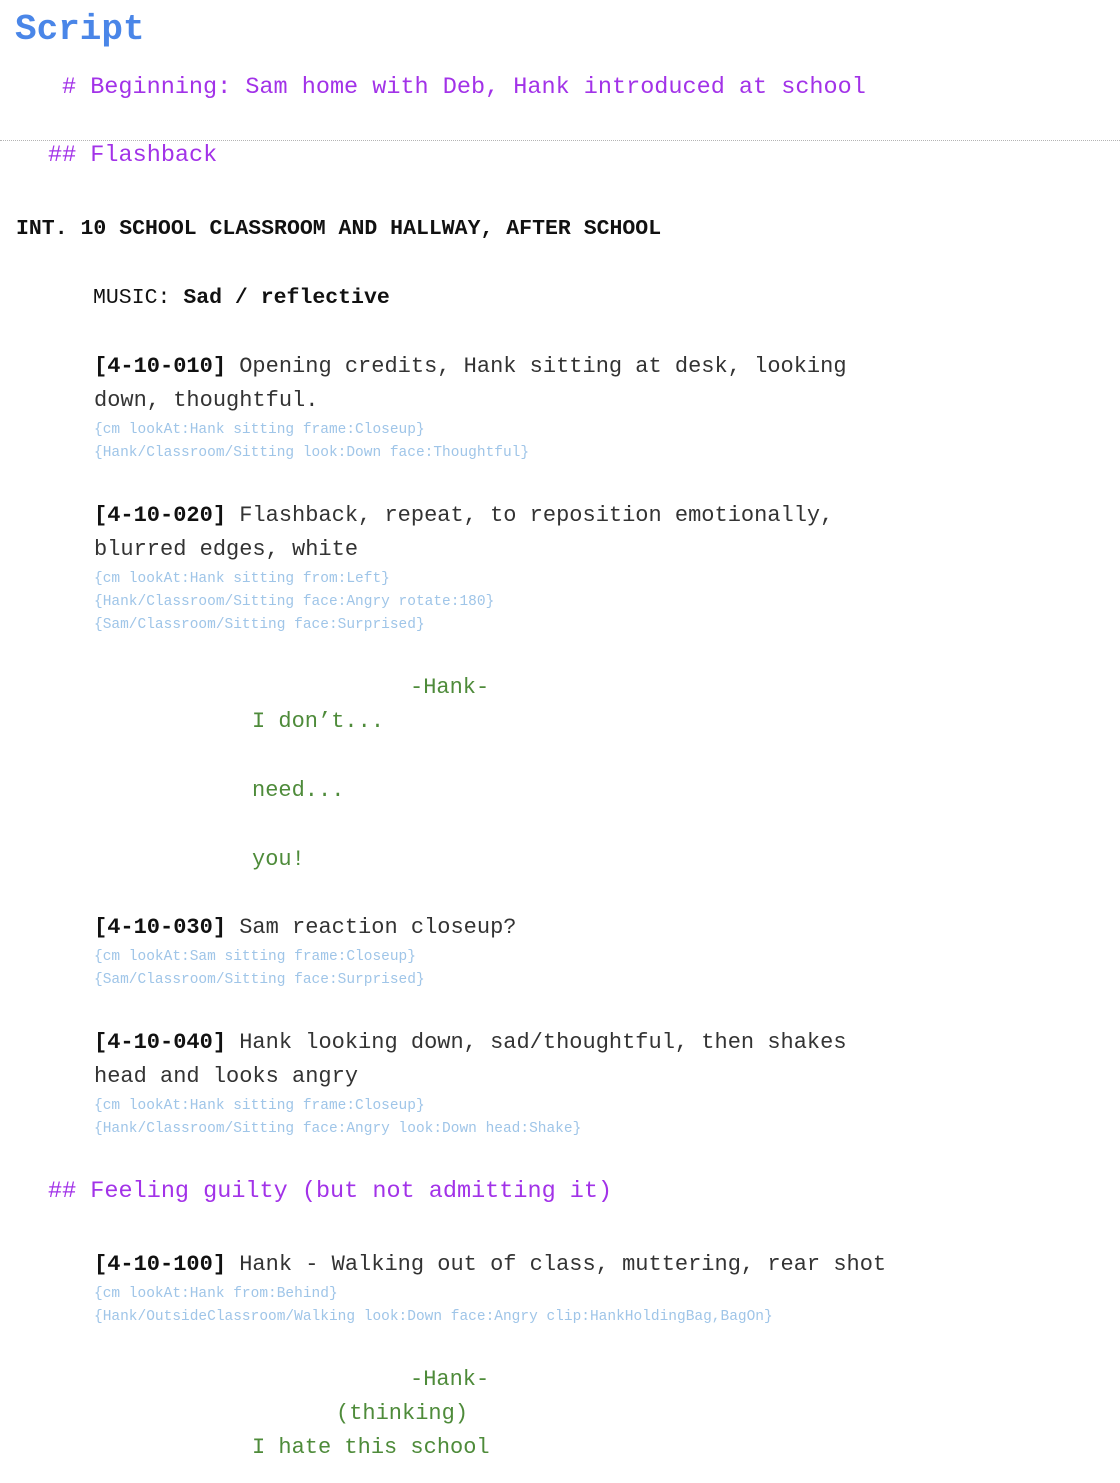 This screenshot has height=1483, width=1120. Describe the element at coordinates (402, 1413) in the screenshot. I see `dialogue-parenthetical: (thinking)` at that location.